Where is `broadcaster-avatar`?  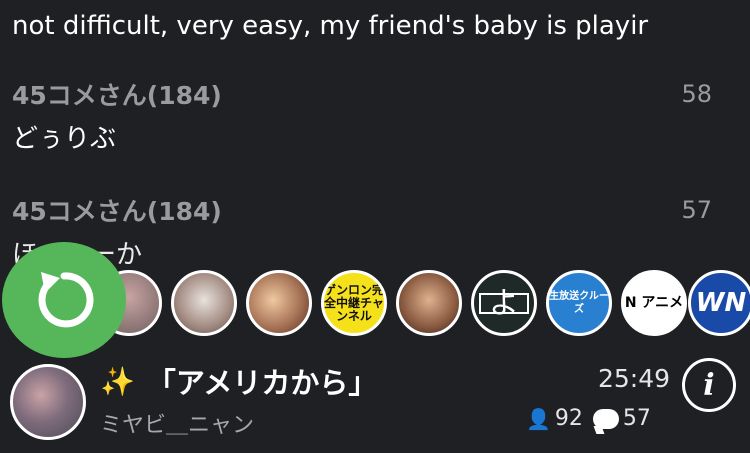 broadcaster-avatar is located at coordinates (48, 402).